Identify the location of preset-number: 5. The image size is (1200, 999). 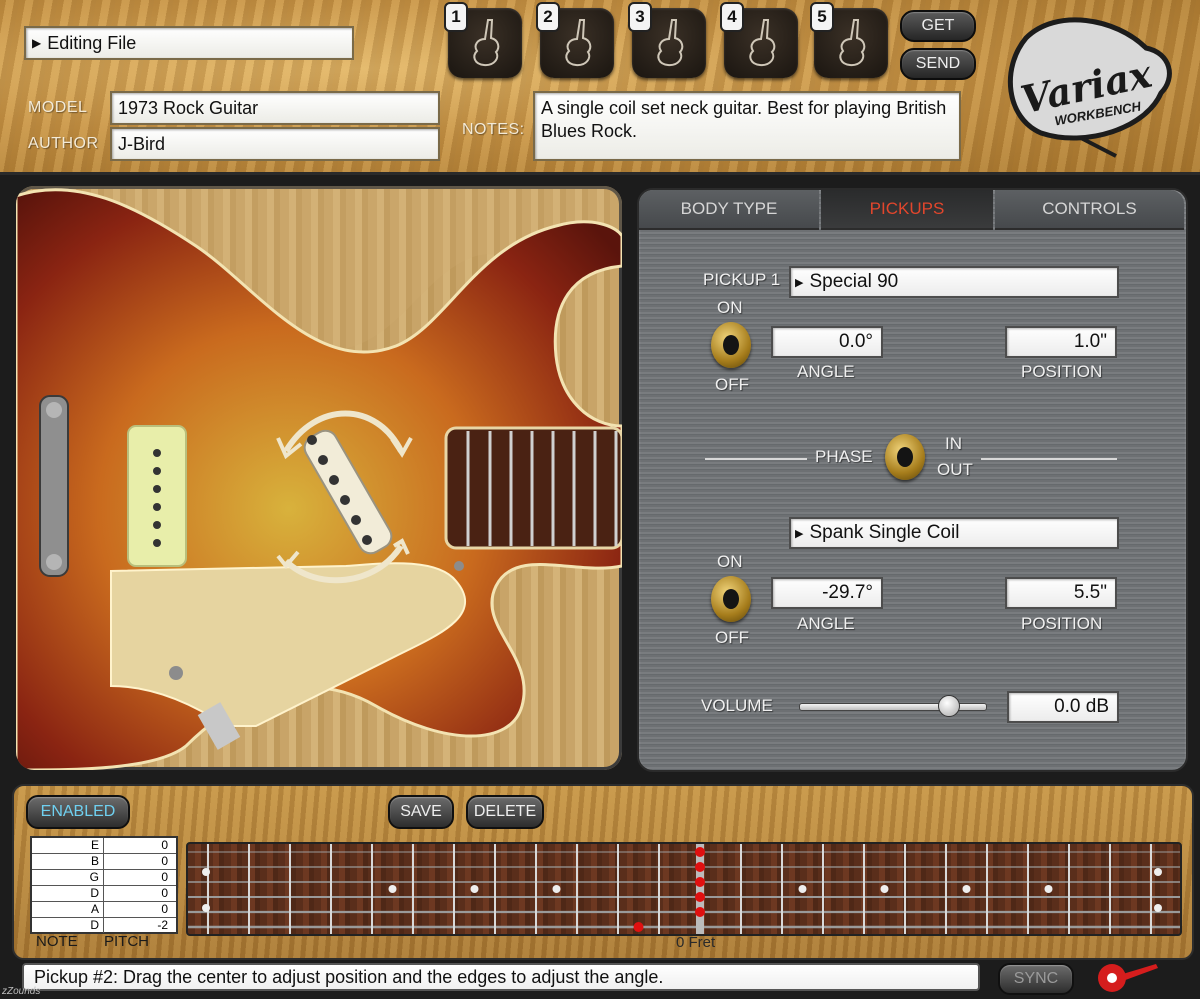
(822, 17).